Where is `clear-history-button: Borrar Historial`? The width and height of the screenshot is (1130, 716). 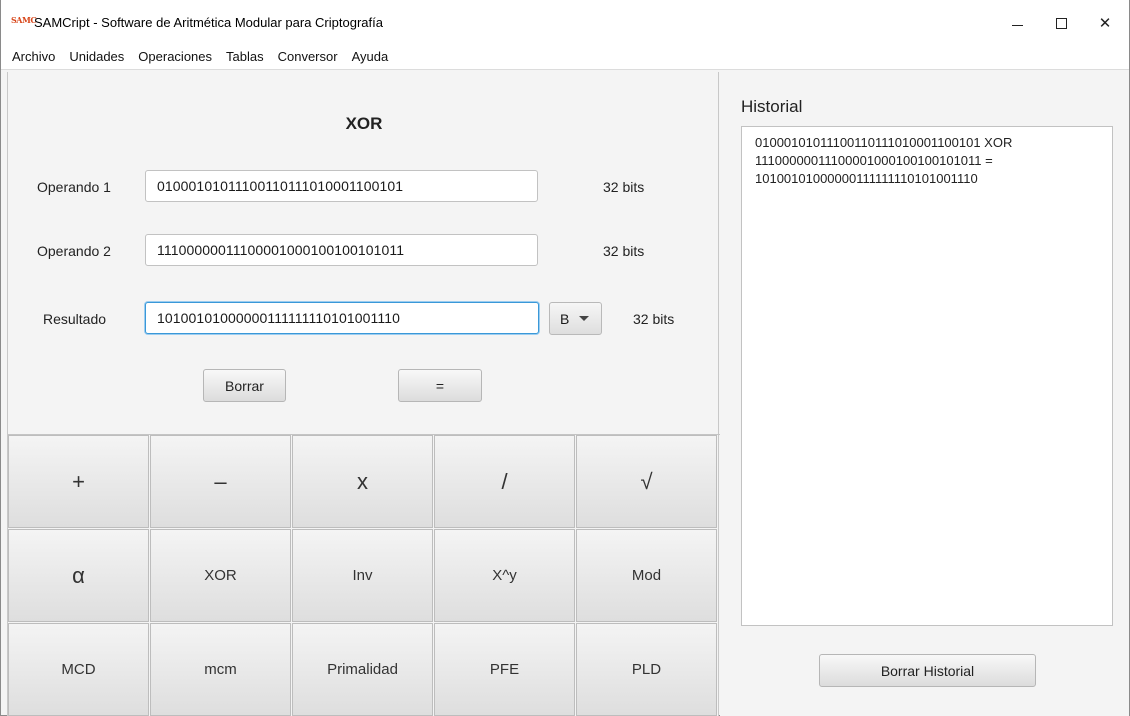 clear-history-button: Borrar Historial is located at coordinates (927, 670).